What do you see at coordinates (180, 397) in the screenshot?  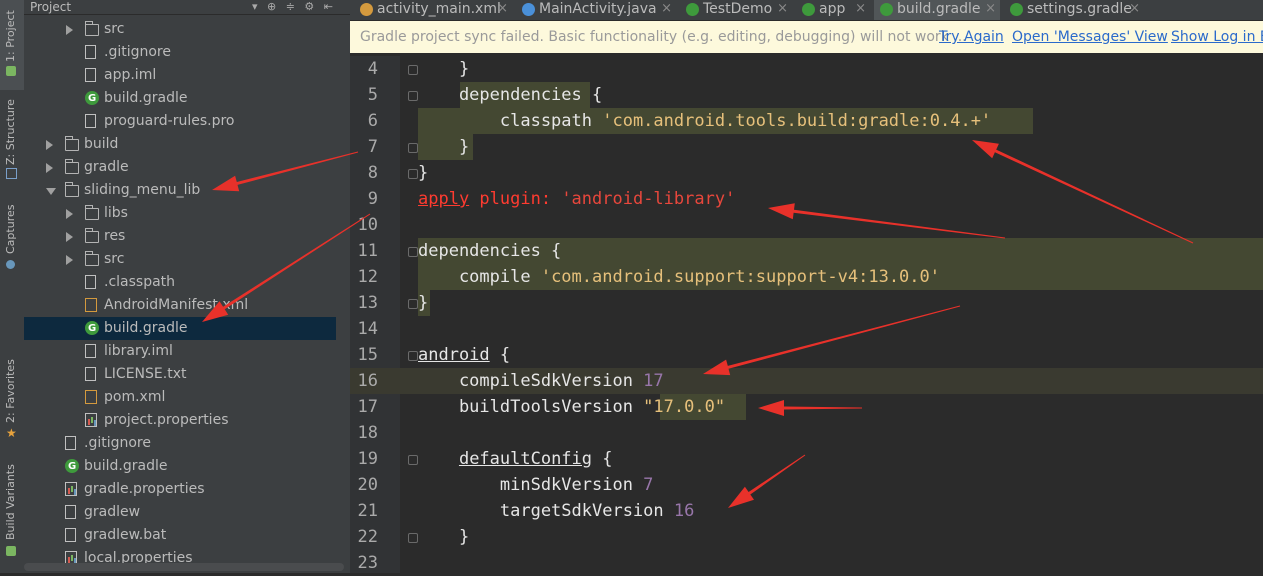 I see `tree-item: pom.xml` at bounding box center [180, 397].